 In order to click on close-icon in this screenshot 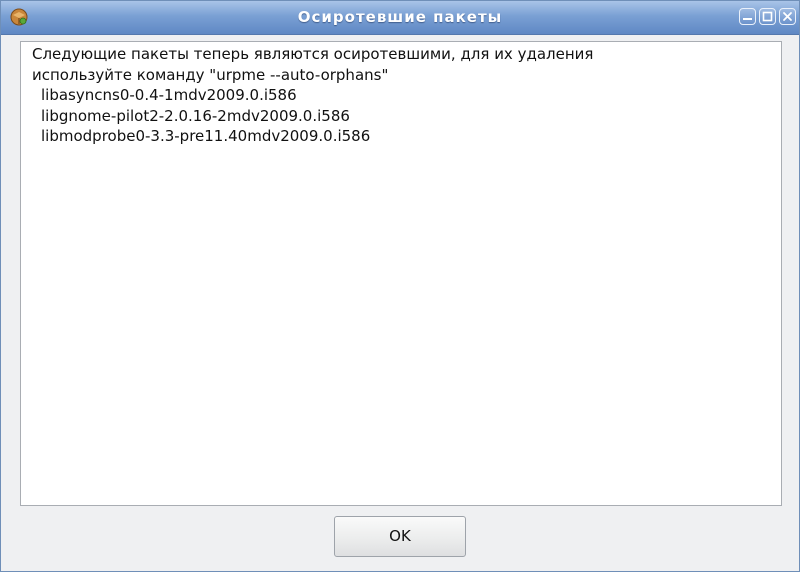, I will do `click(787, 16)`.